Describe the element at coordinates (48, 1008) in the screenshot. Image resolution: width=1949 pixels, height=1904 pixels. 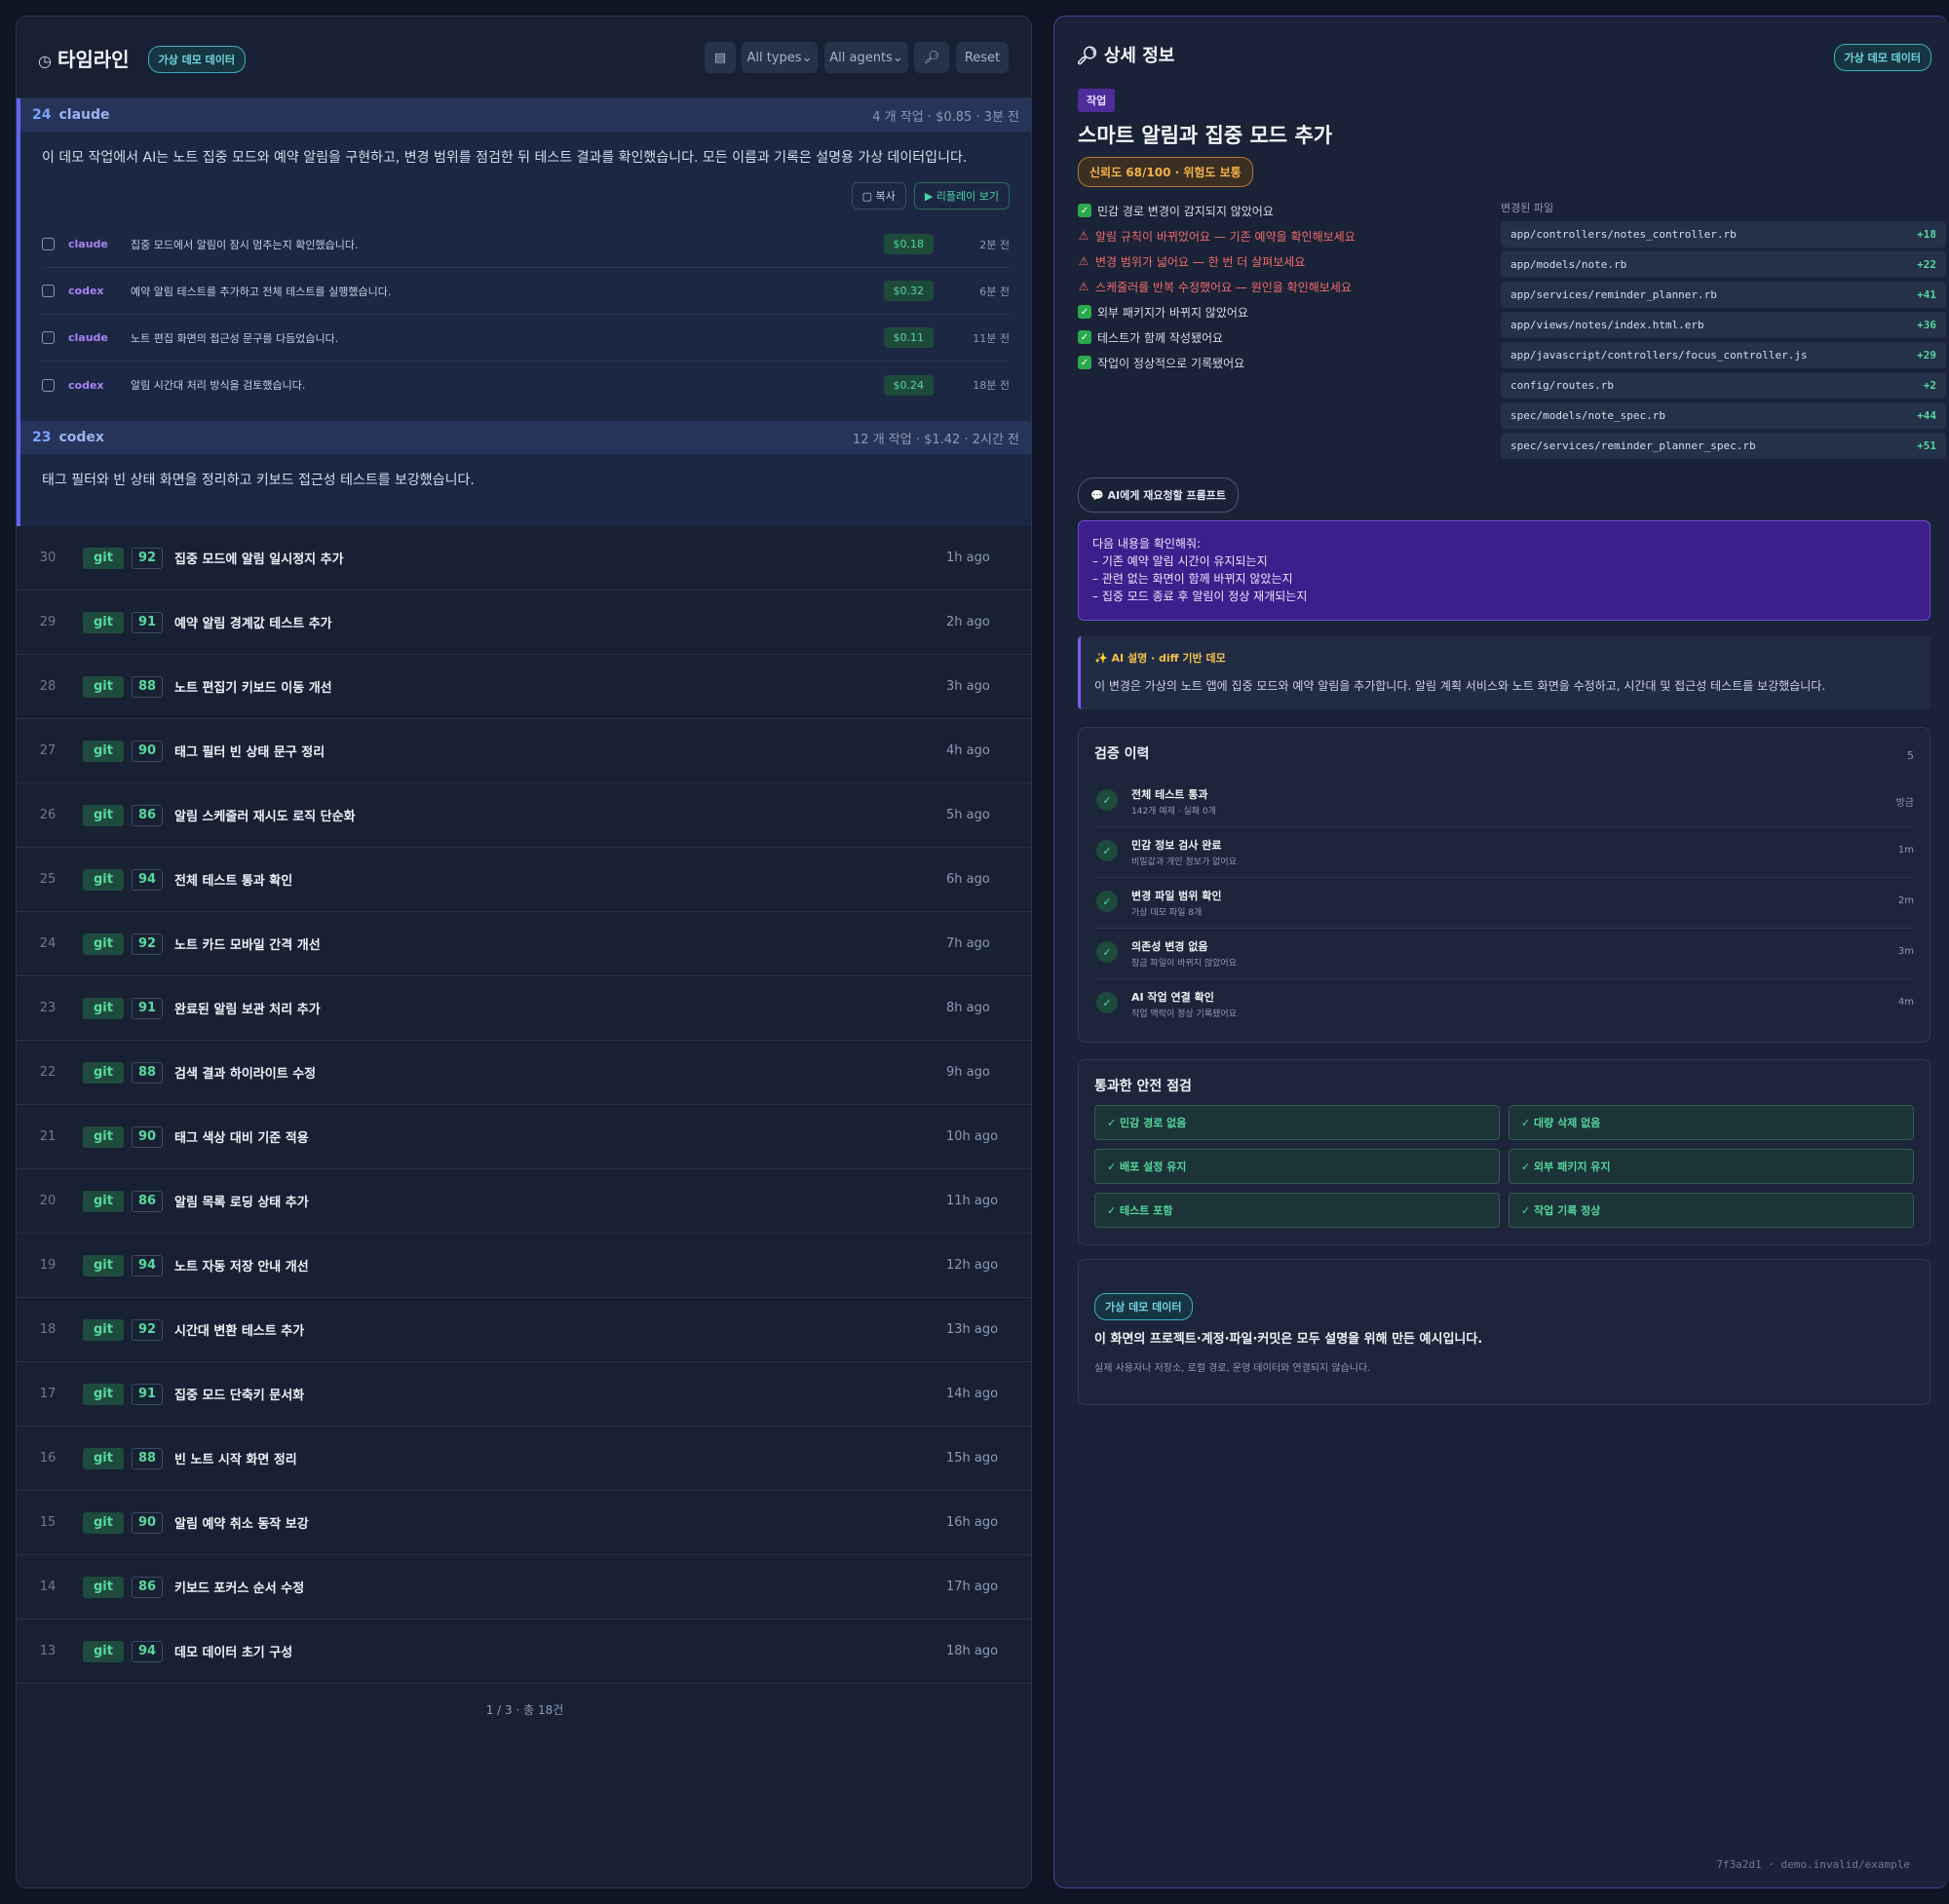
I see `commit-number: 23` at that location.